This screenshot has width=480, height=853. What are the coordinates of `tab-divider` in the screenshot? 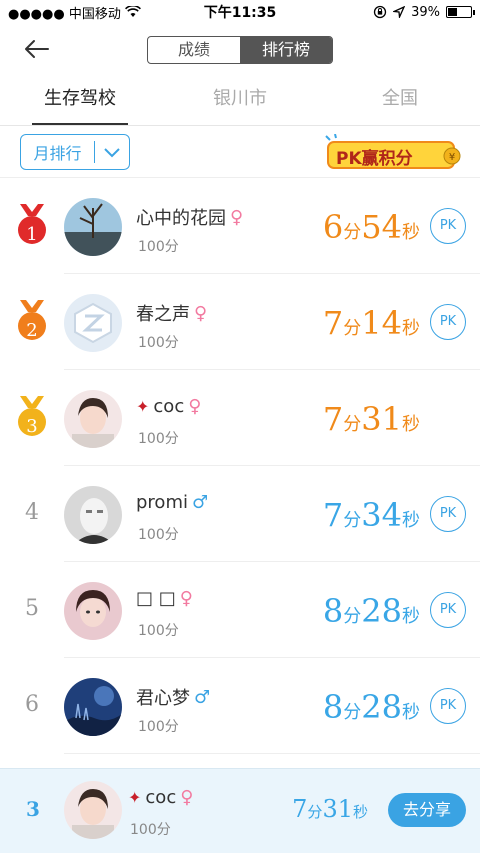 It's located at (240, 125).